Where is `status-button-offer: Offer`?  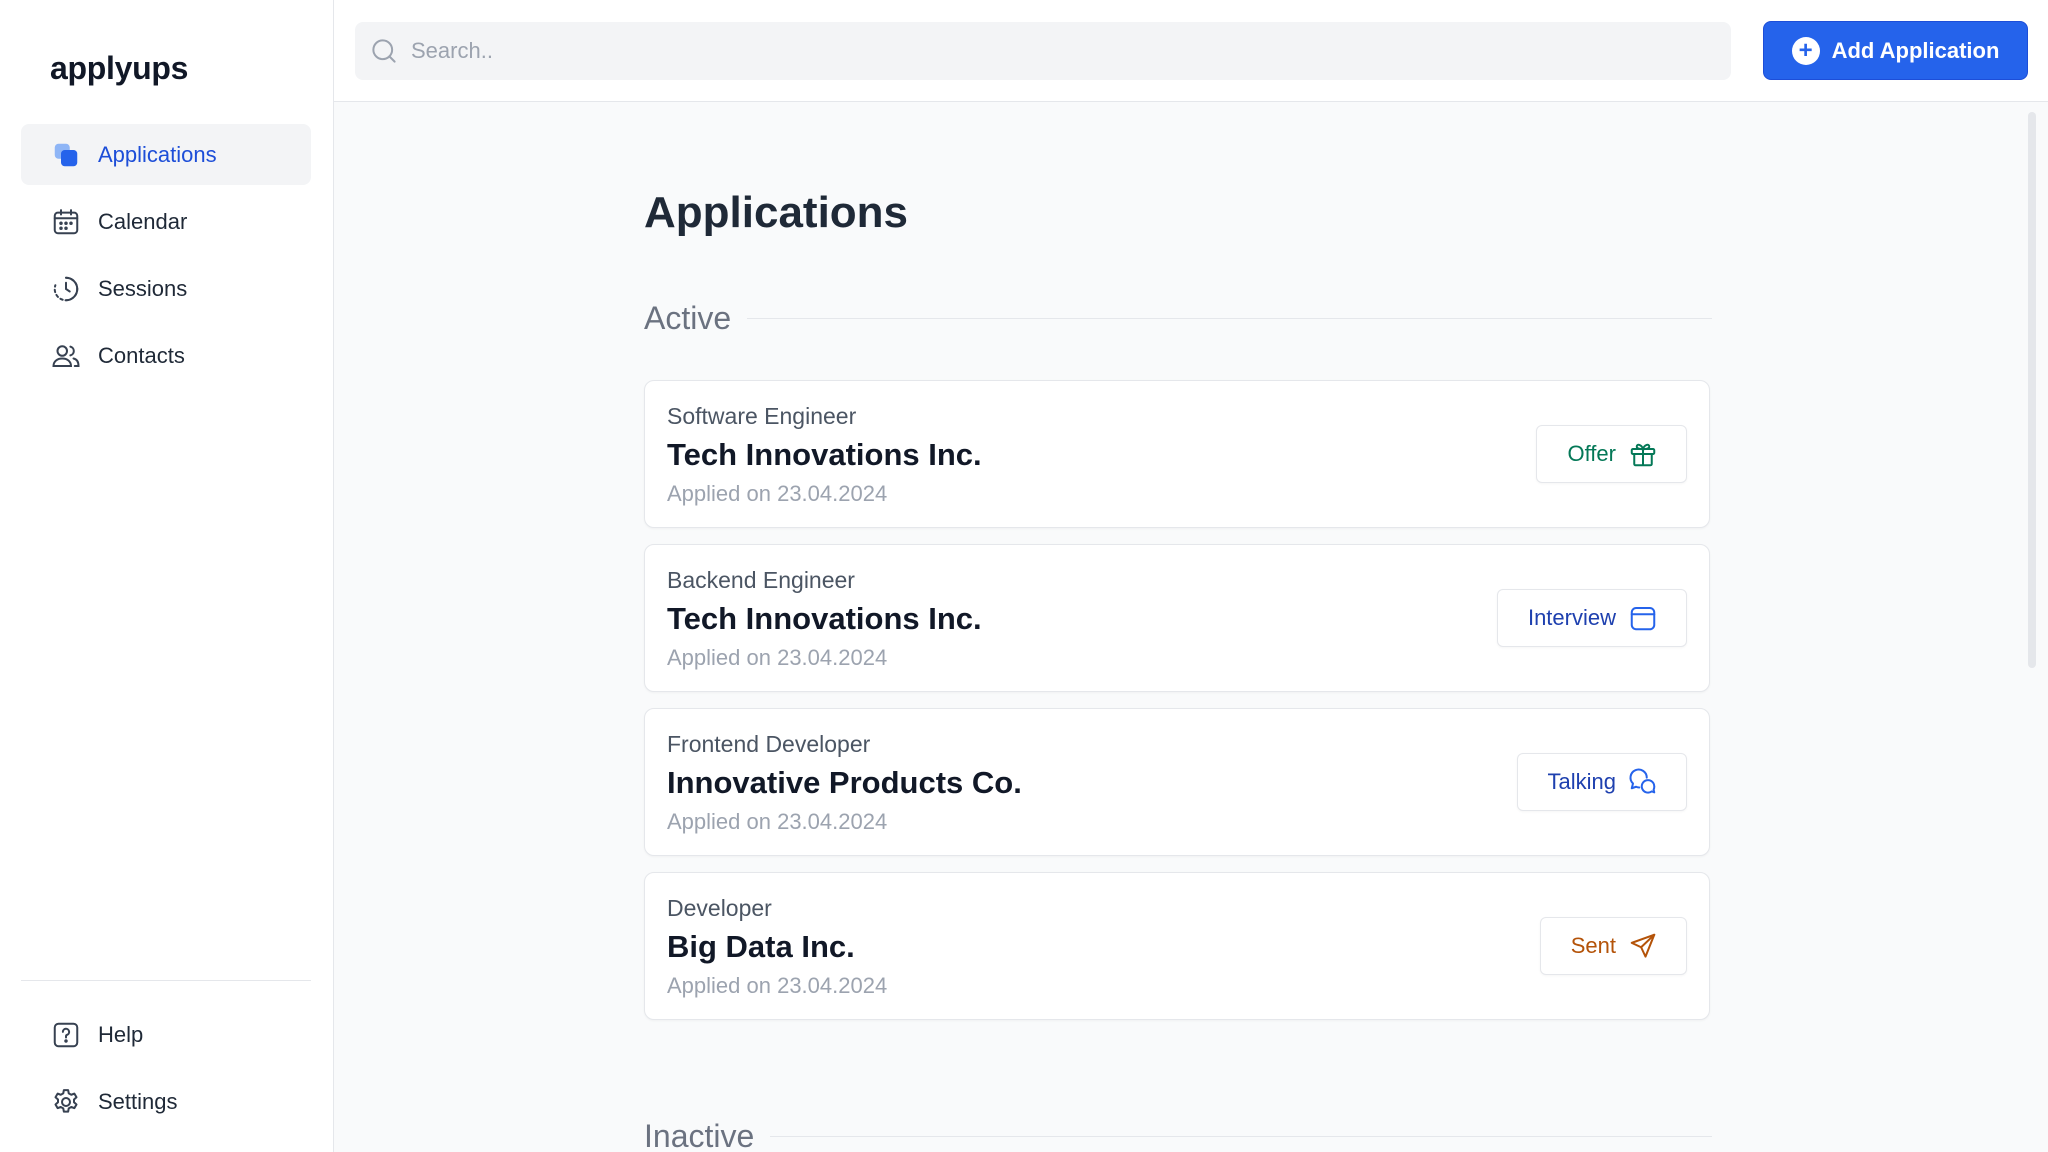 status-button-offer: Offer is located at coordinates (1611, 454).